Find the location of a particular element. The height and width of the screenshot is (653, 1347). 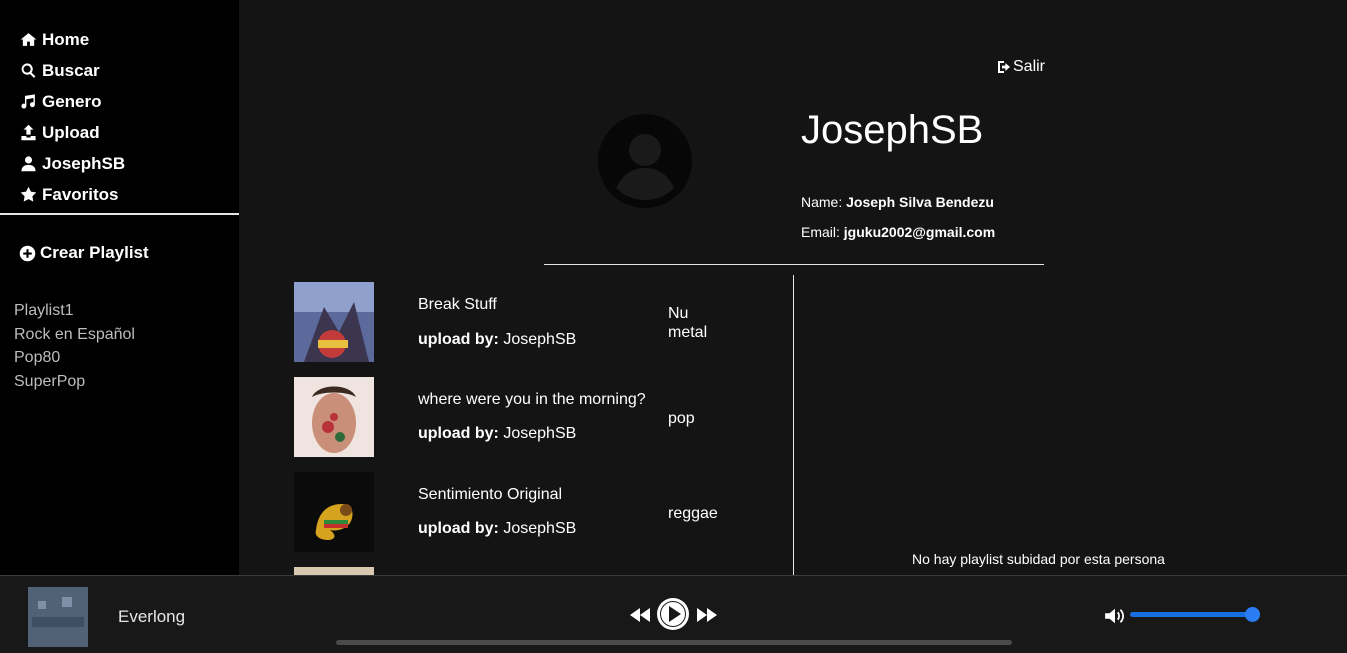

logout-label: Salir is located at coordinates (1029, 66).